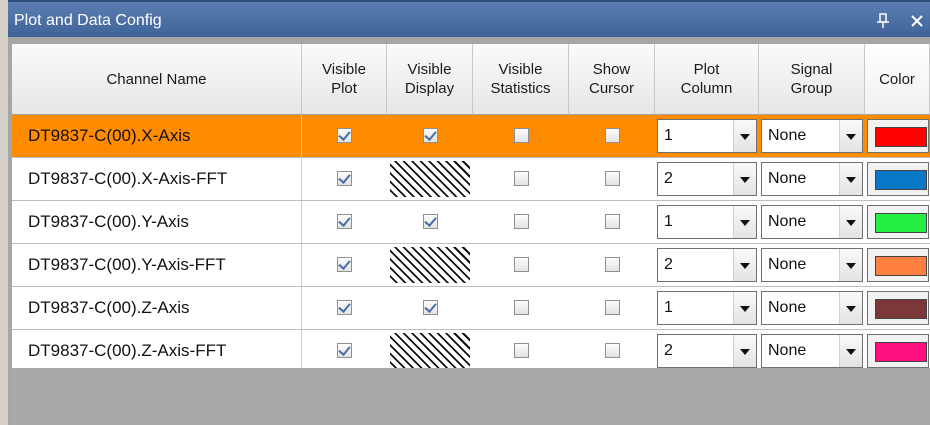 The width and height of the screenshot is (930, 425). What do you see at coordinates (157, 308) in the screenshot?
I see `channel-name-cell: DT9837-C(00).Z-Axis` at bounding box center [157, 308].